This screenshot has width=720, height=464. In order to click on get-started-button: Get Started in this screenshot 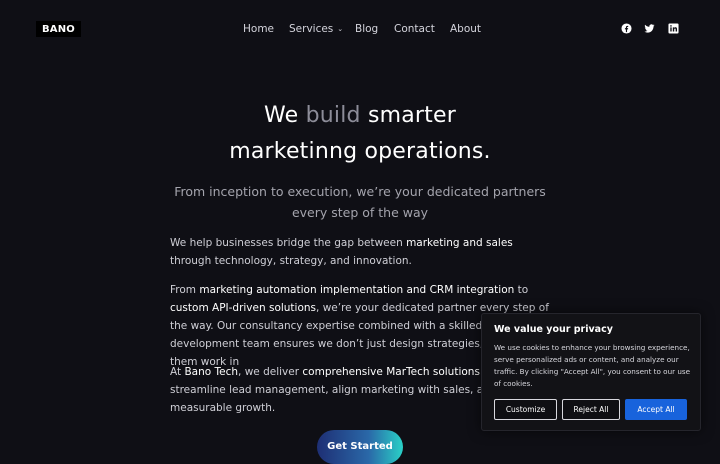, I will do `click(360, 447)`.